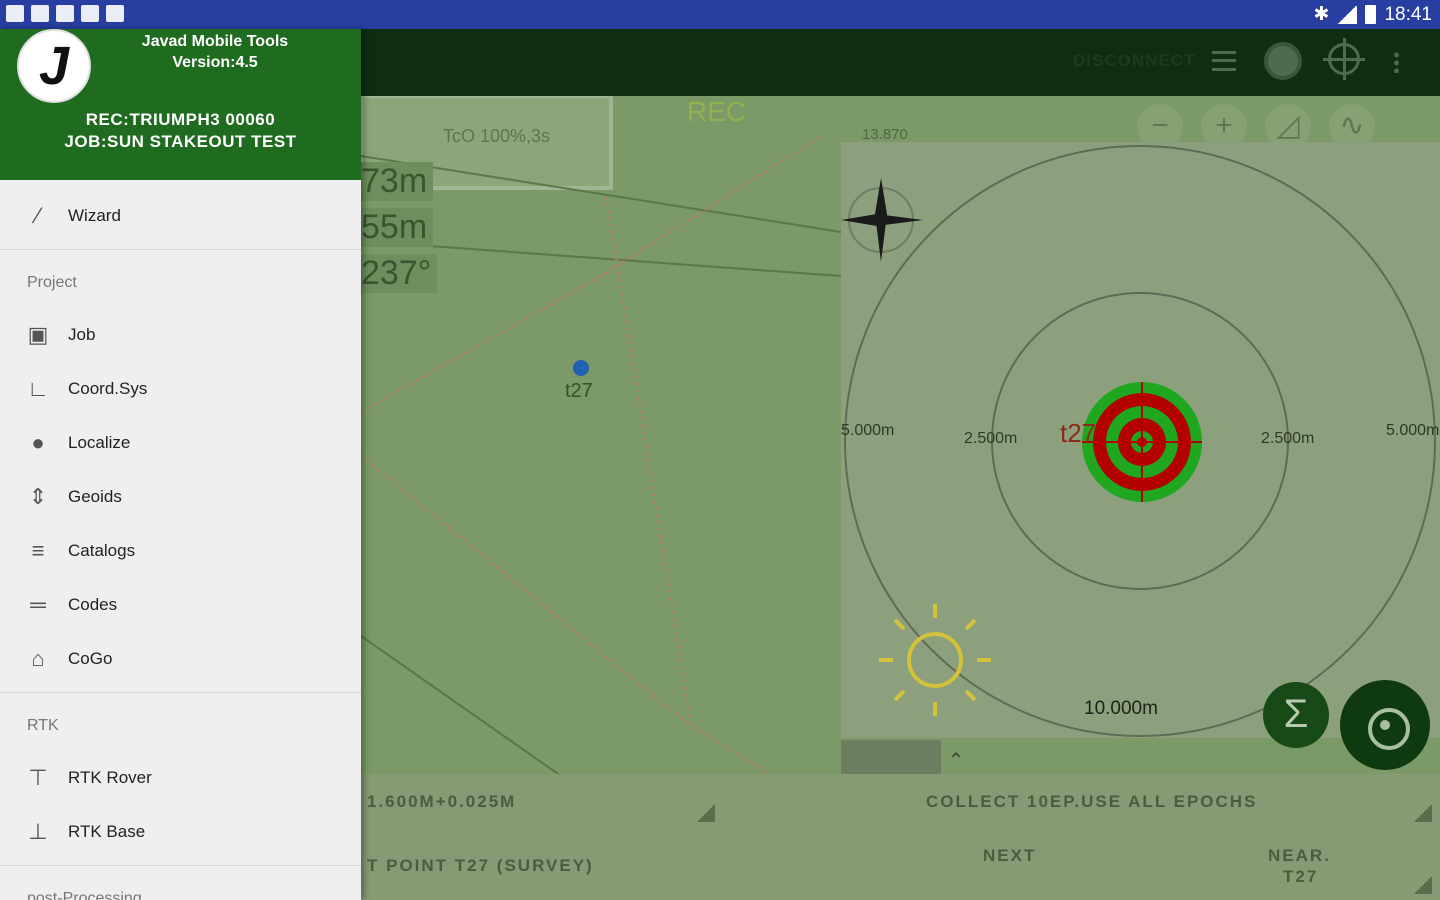 The height and width of the screenshot is (900, 1440). What do you see at coordinates (1408, 14) in the screenshot?
I see `clock: 18:41` at bounding box center [1408, 14].